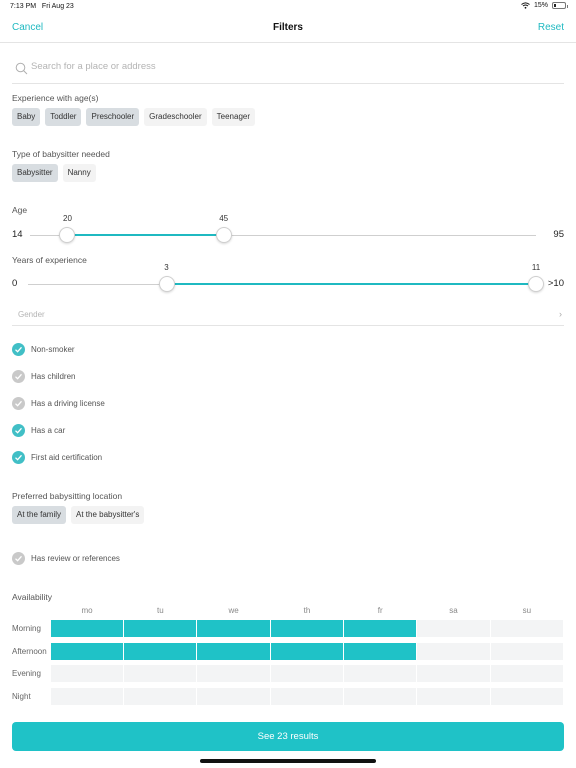 The width and height of the screenshot is (576, 768). I want to click on availability-row-label: Night, so click(21, 696).